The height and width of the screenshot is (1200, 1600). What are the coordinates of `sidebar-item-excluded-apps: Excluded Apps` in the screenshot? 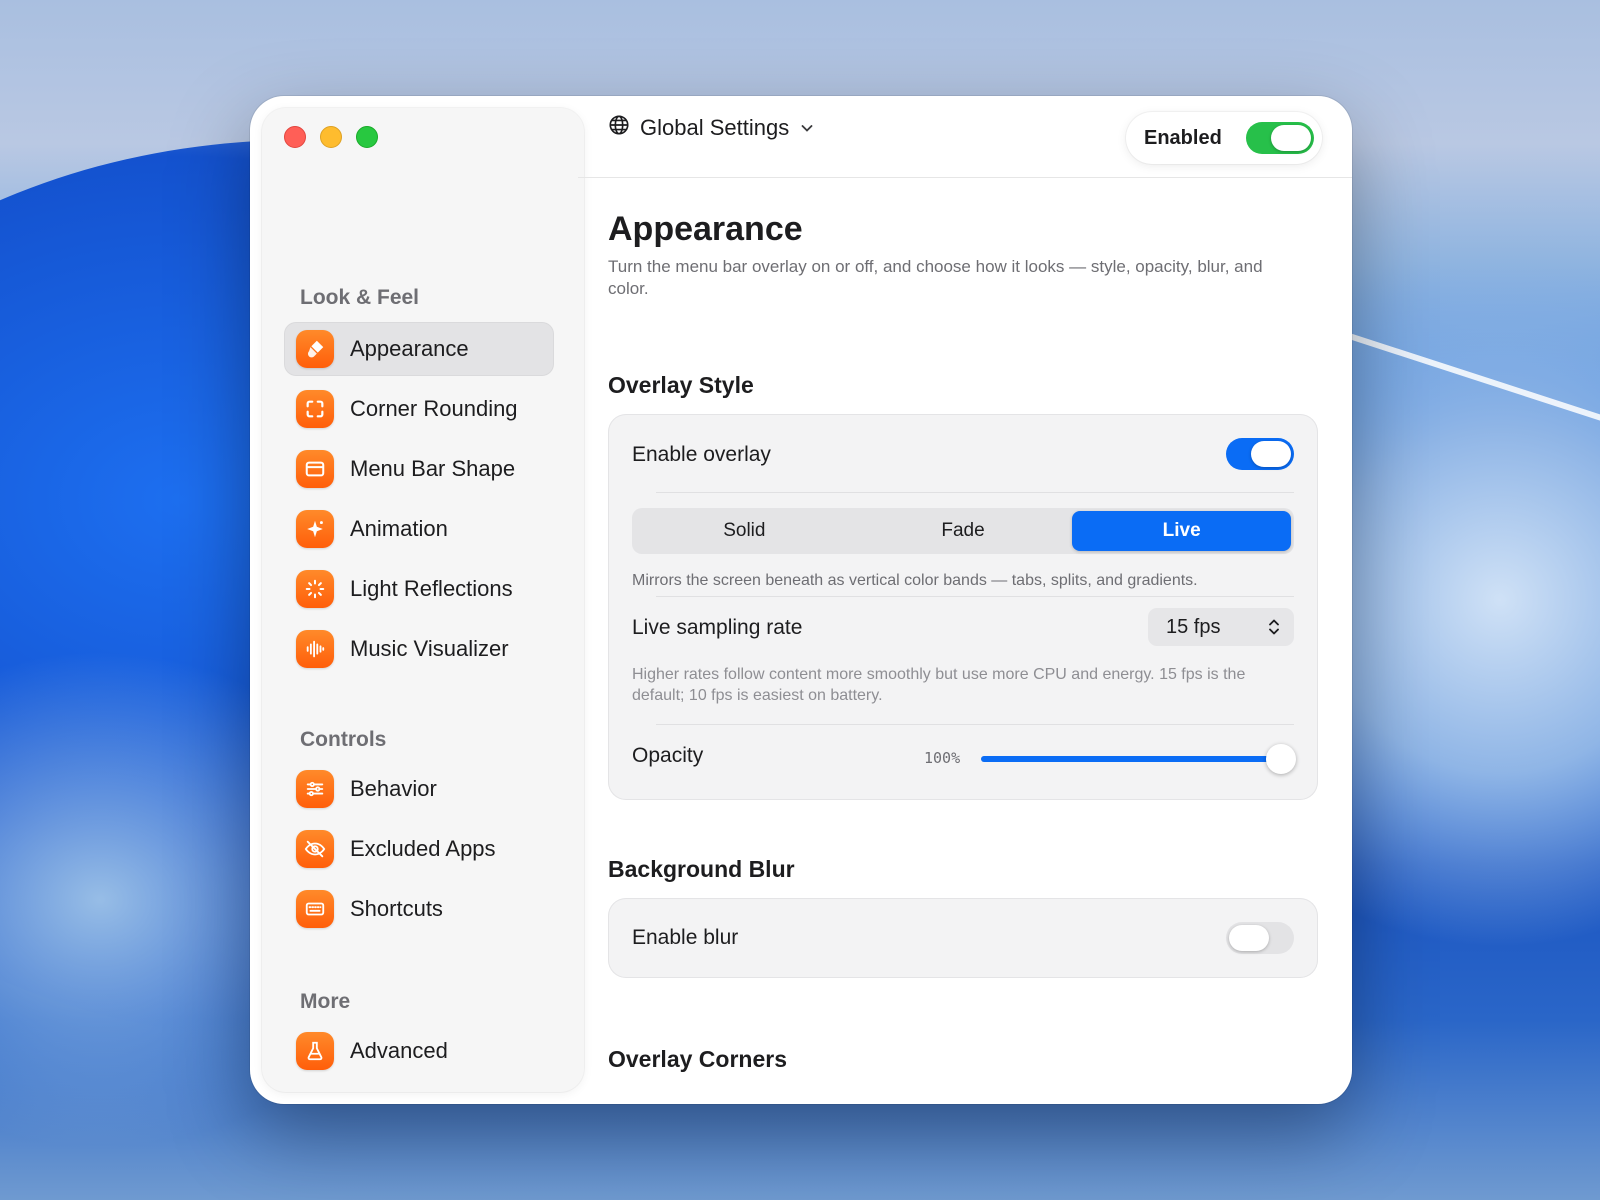 It's located at (419, 849).